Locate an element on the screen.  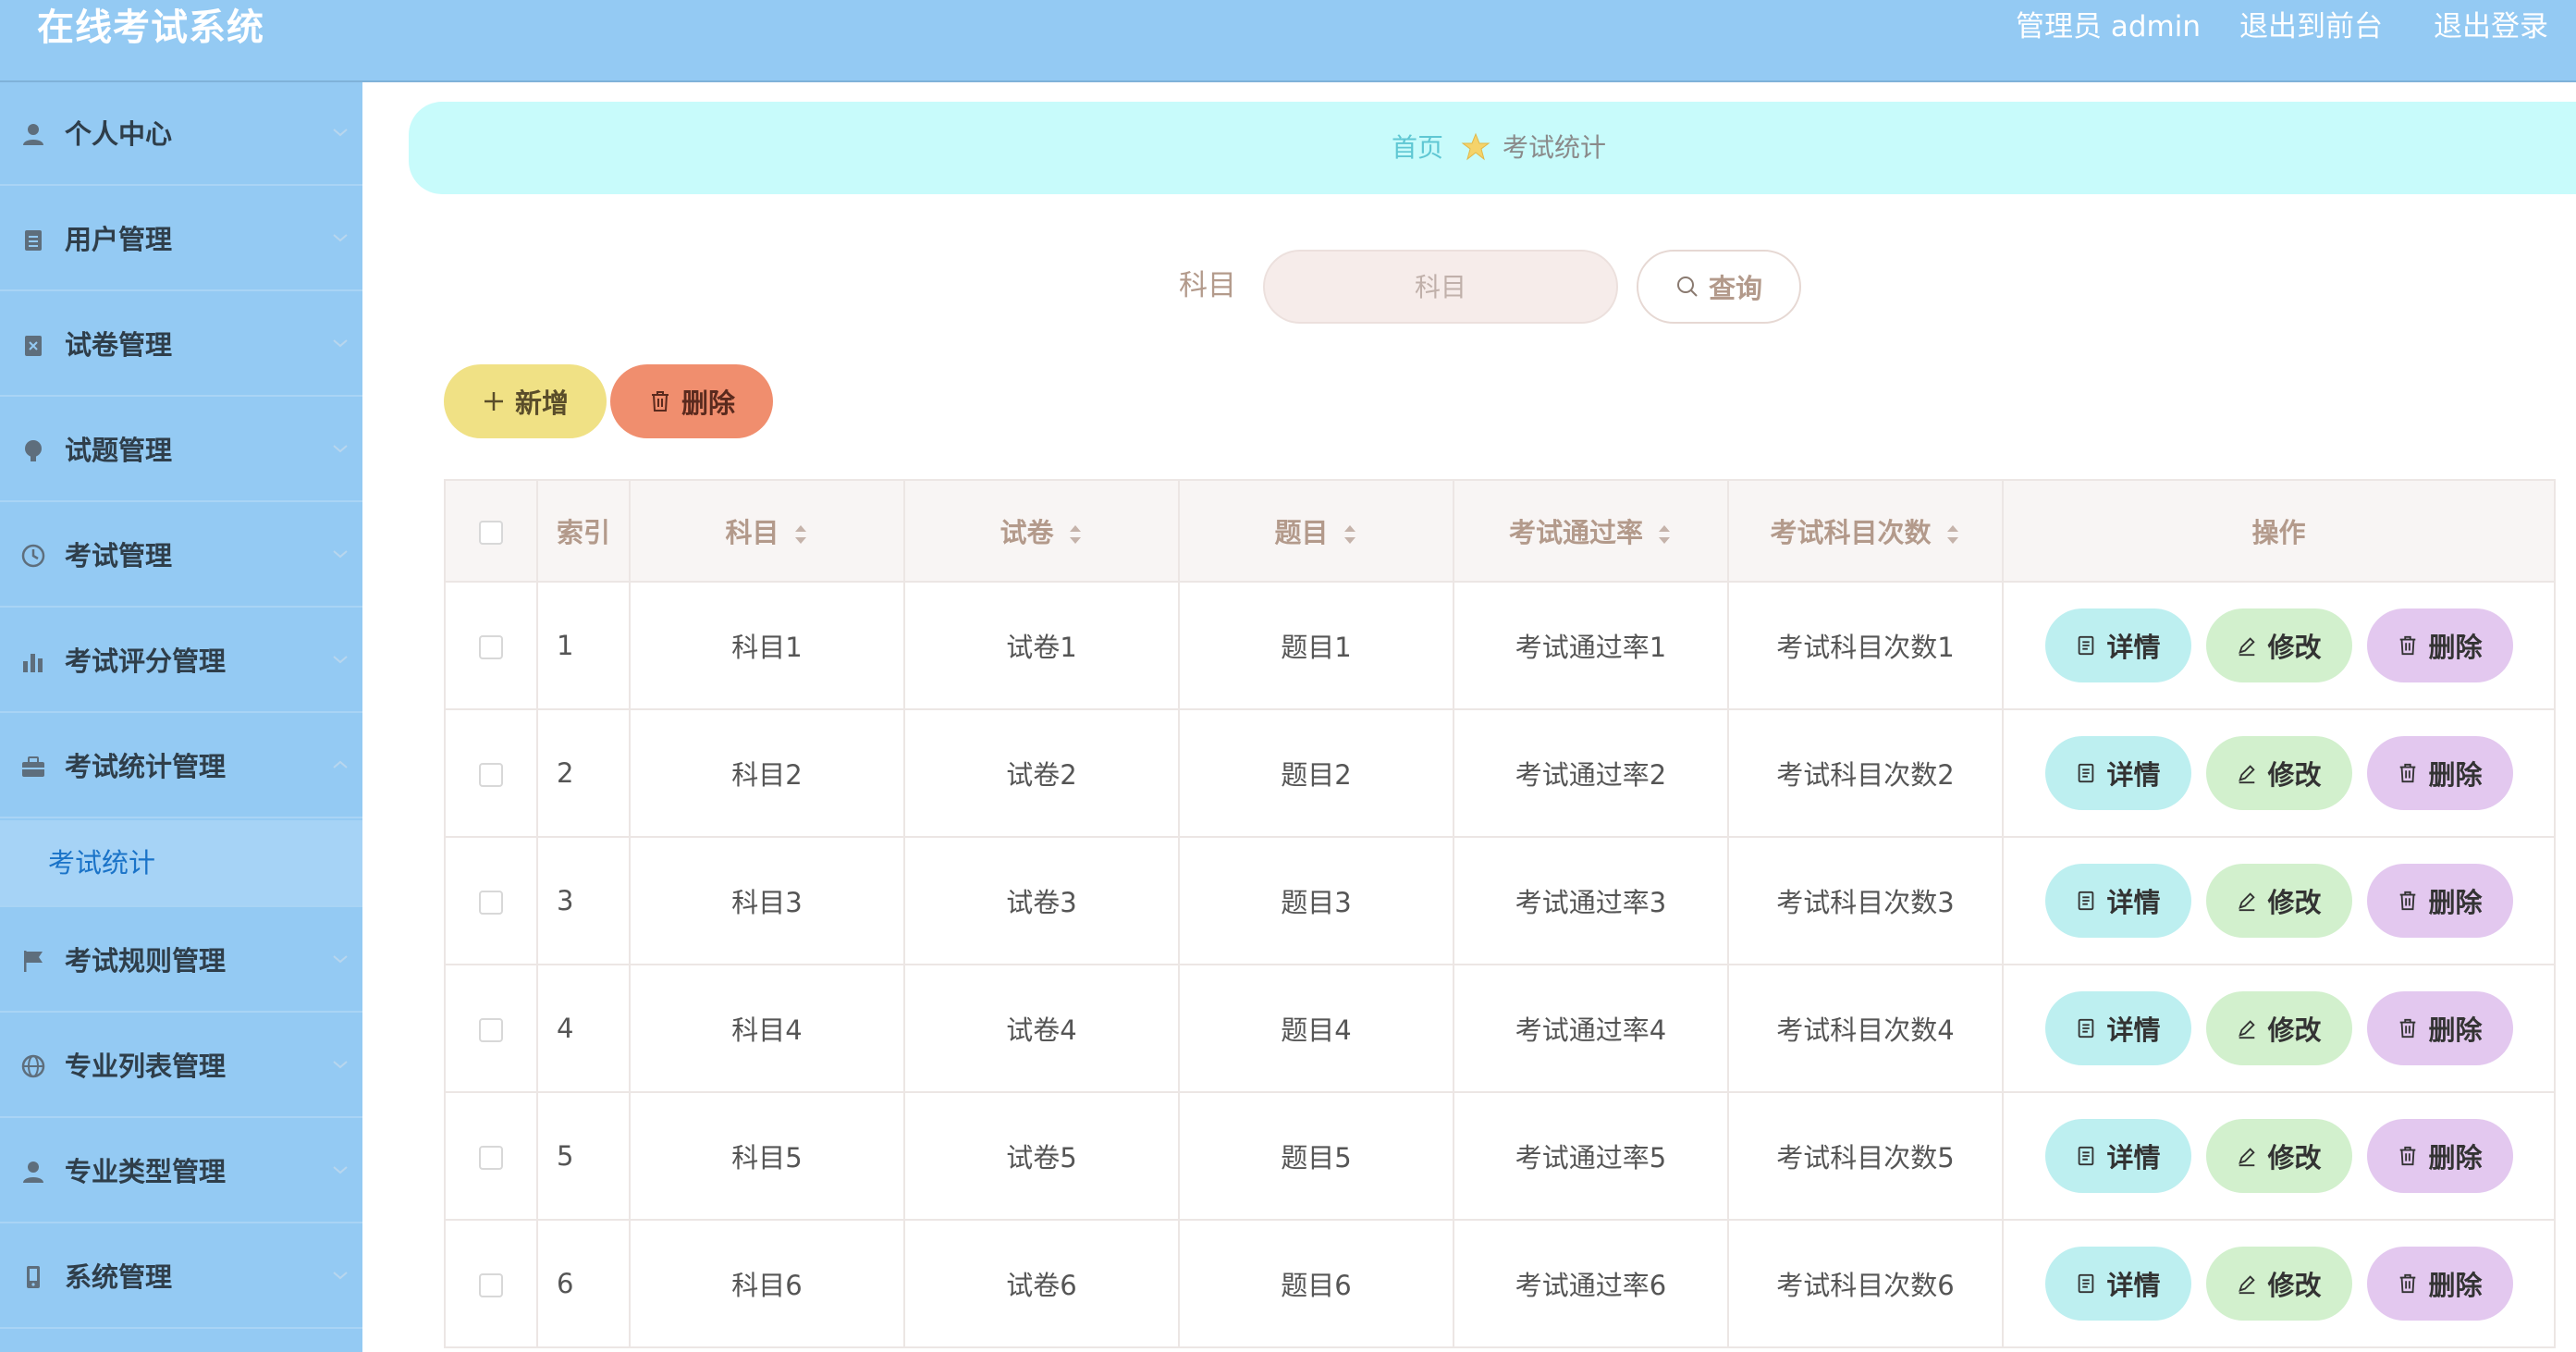
add-button: 新增 is located at coordinates (525, 401).